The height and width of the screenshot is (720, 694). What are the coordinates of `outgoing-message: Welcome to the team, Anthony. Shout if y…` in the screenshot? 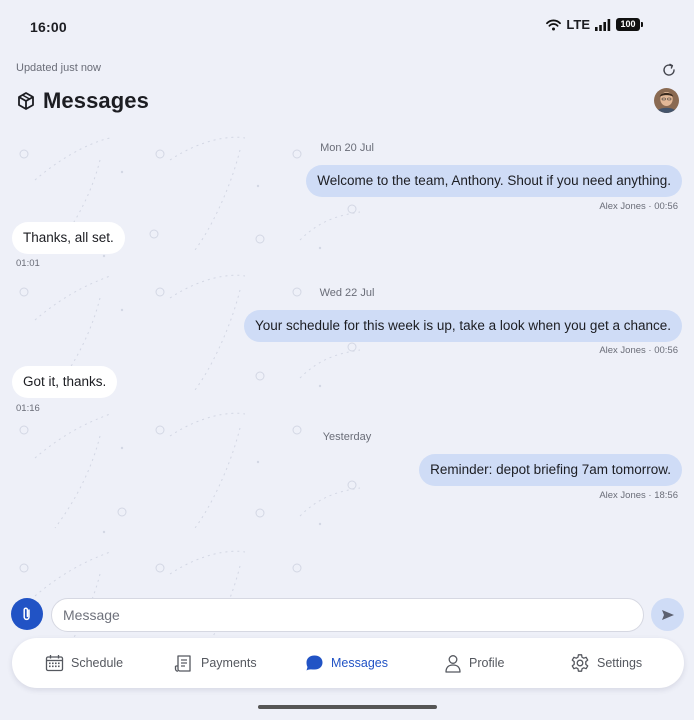 It's located at (494, 181).